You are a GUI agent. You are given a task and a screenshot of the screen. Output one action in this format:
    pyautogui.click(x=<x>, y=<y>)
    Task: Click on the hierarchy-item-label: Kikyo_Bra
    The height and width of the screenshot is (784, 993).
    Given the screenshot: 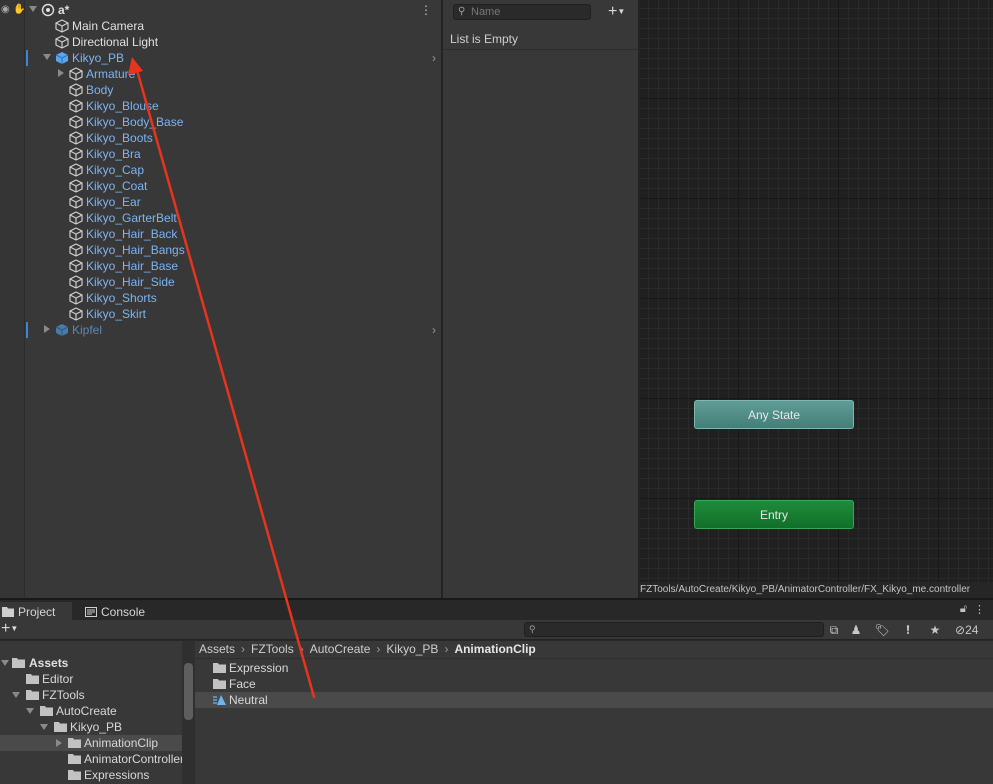 What is the action you would take?
    pyautogui.click(x=113, y=154)
    